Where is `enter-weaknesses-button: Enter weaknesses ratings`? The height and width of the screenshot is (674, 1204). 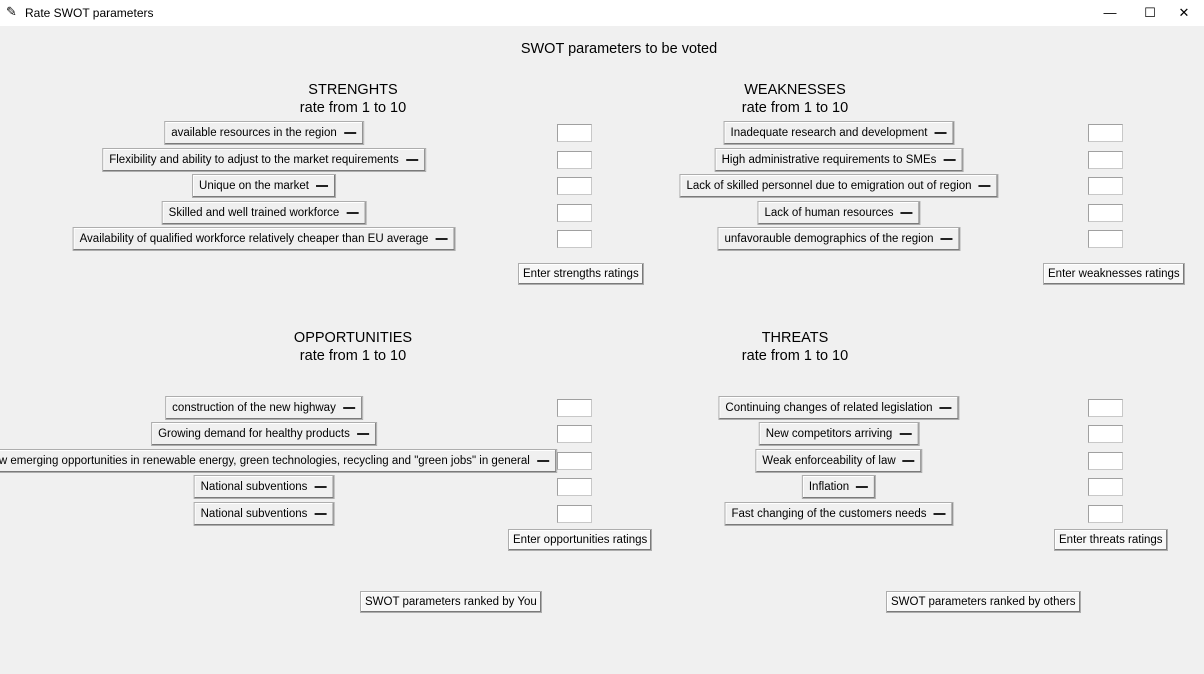 enter-weaknesses-button: Enter weaknesses ratings is located at coordinates (1114, 274).